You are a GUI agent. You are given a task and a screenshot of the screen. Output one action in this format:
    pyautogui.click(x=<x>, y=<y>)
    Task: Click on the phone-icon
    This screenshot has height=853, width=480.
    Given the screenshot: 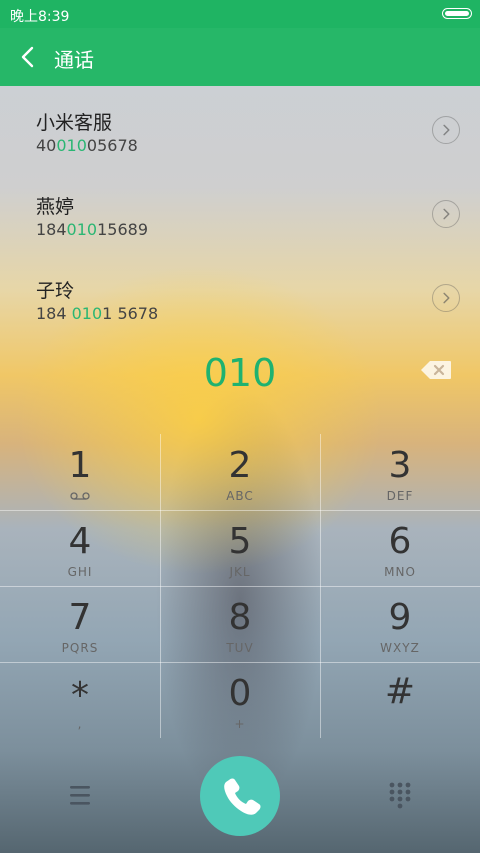 What is the action you would take?
    pyautogui.click(x=242, y=796)
    